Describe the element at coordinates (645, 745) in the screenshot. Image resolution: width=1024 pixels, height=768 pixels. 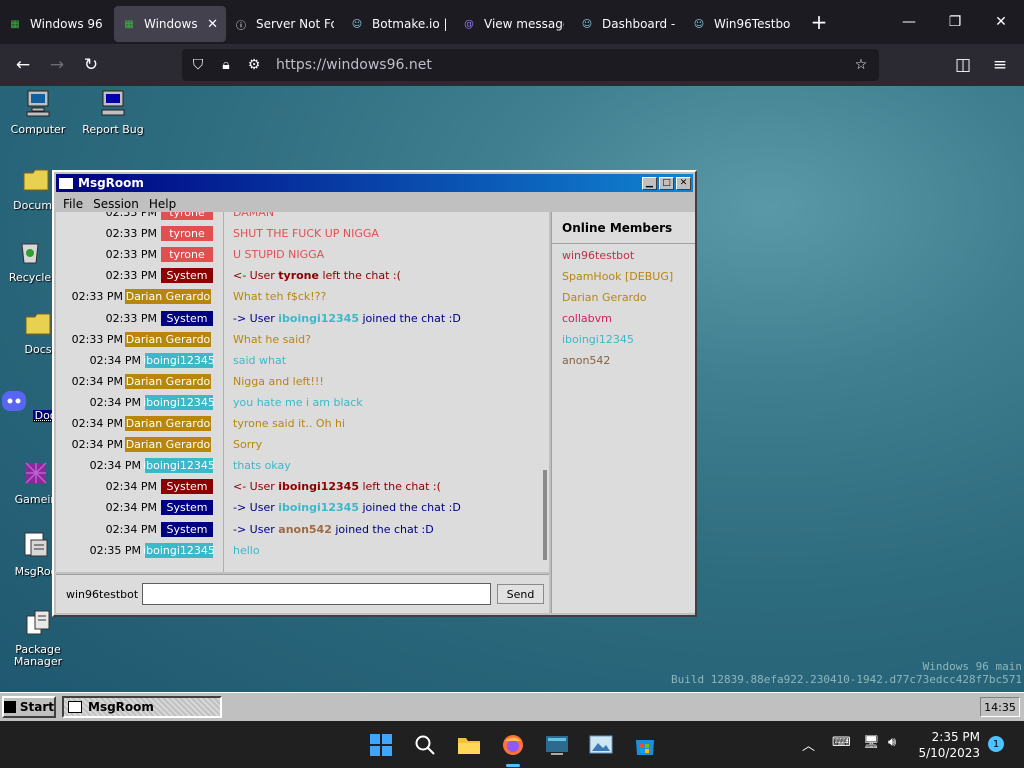
I see `microsoft-store-icon` at that location.